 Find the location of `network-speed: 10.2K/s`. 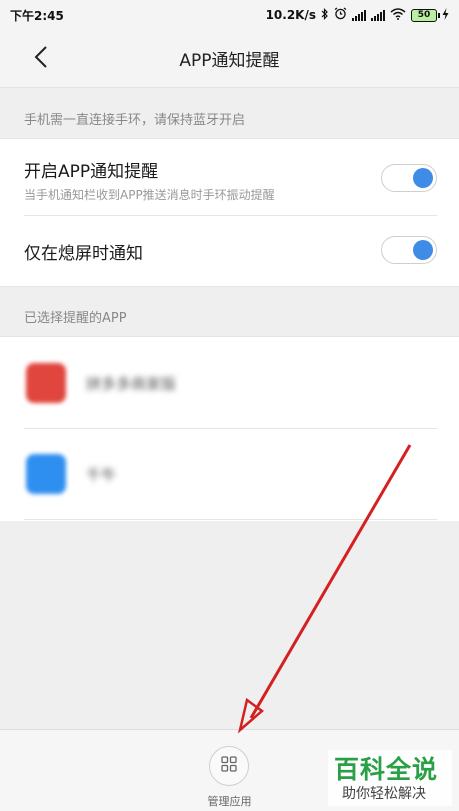

network-speed: 10.2K/s is located at coordinates (290, 15).